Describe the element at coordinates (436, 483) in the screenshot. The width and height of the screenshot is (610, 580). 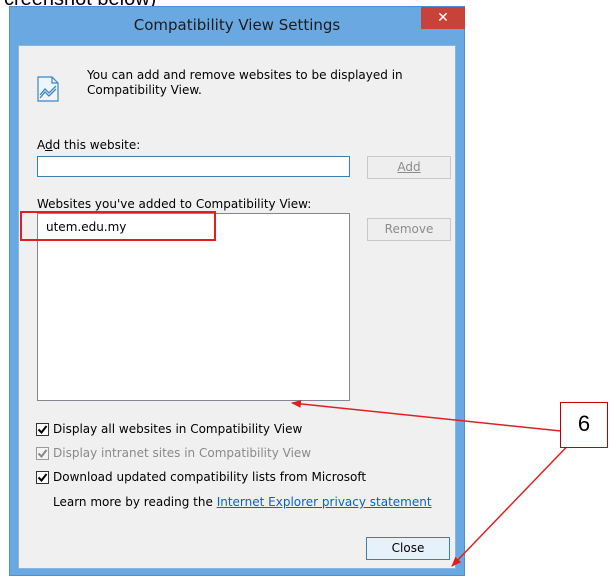
I see `annotation-arrows` at that location.